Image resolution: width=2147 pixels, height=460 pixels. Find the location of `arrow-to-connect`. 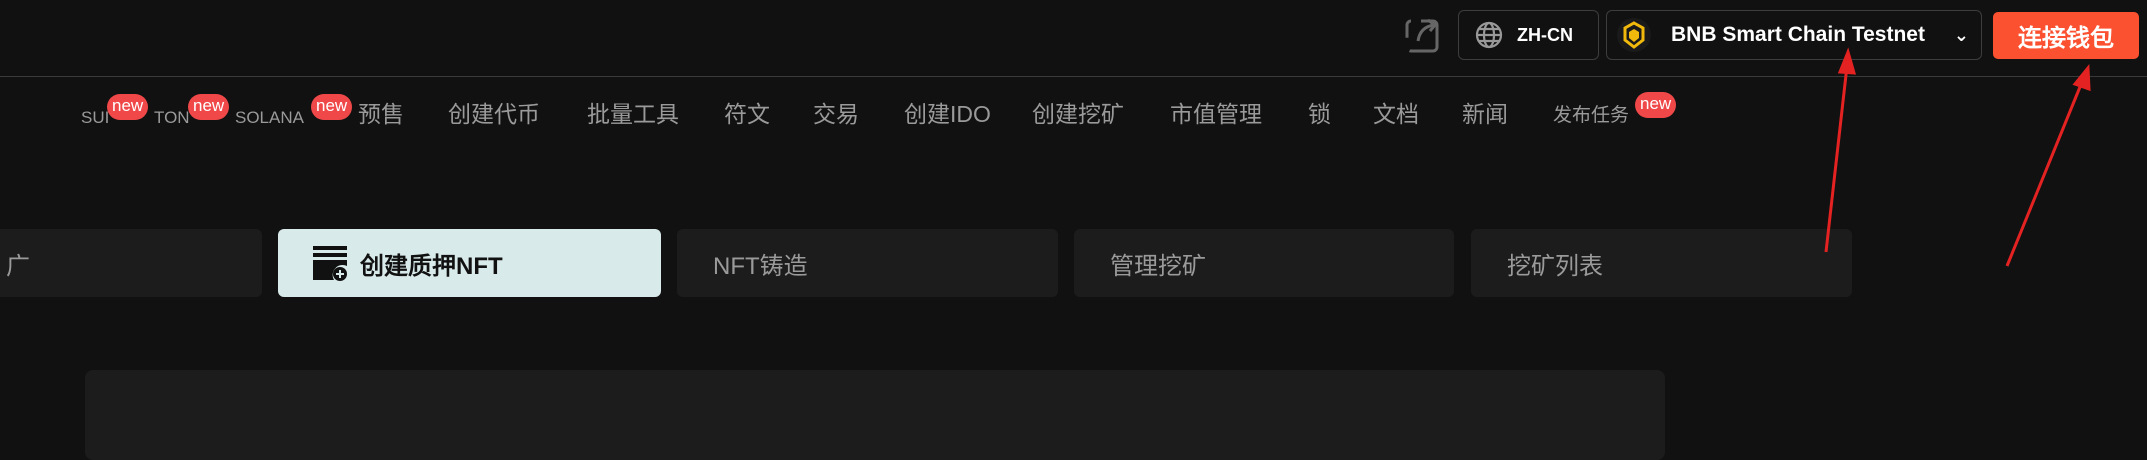

arrow-to-connect is located at coordinates (2044, 174).